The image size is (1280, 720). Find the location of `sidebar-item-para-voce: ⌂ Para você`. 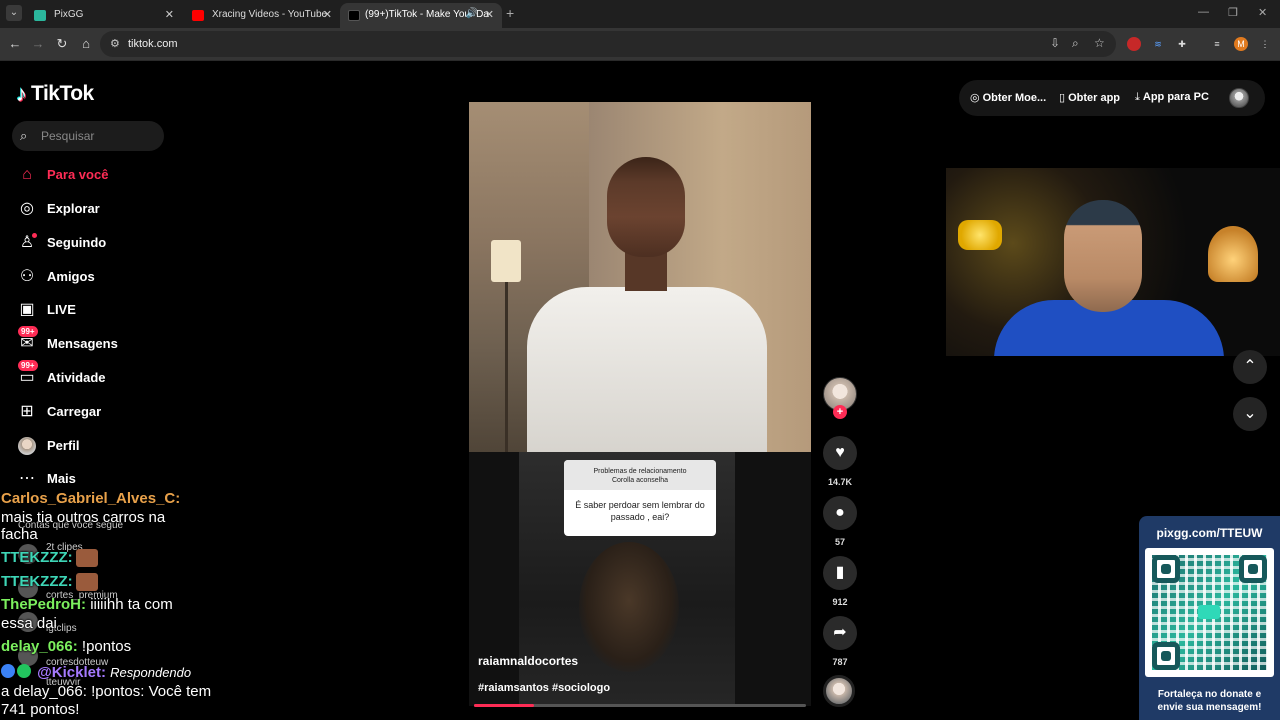

sidebar-item-para-voce: ⌂ Para você is located at coordinates (96, 175).